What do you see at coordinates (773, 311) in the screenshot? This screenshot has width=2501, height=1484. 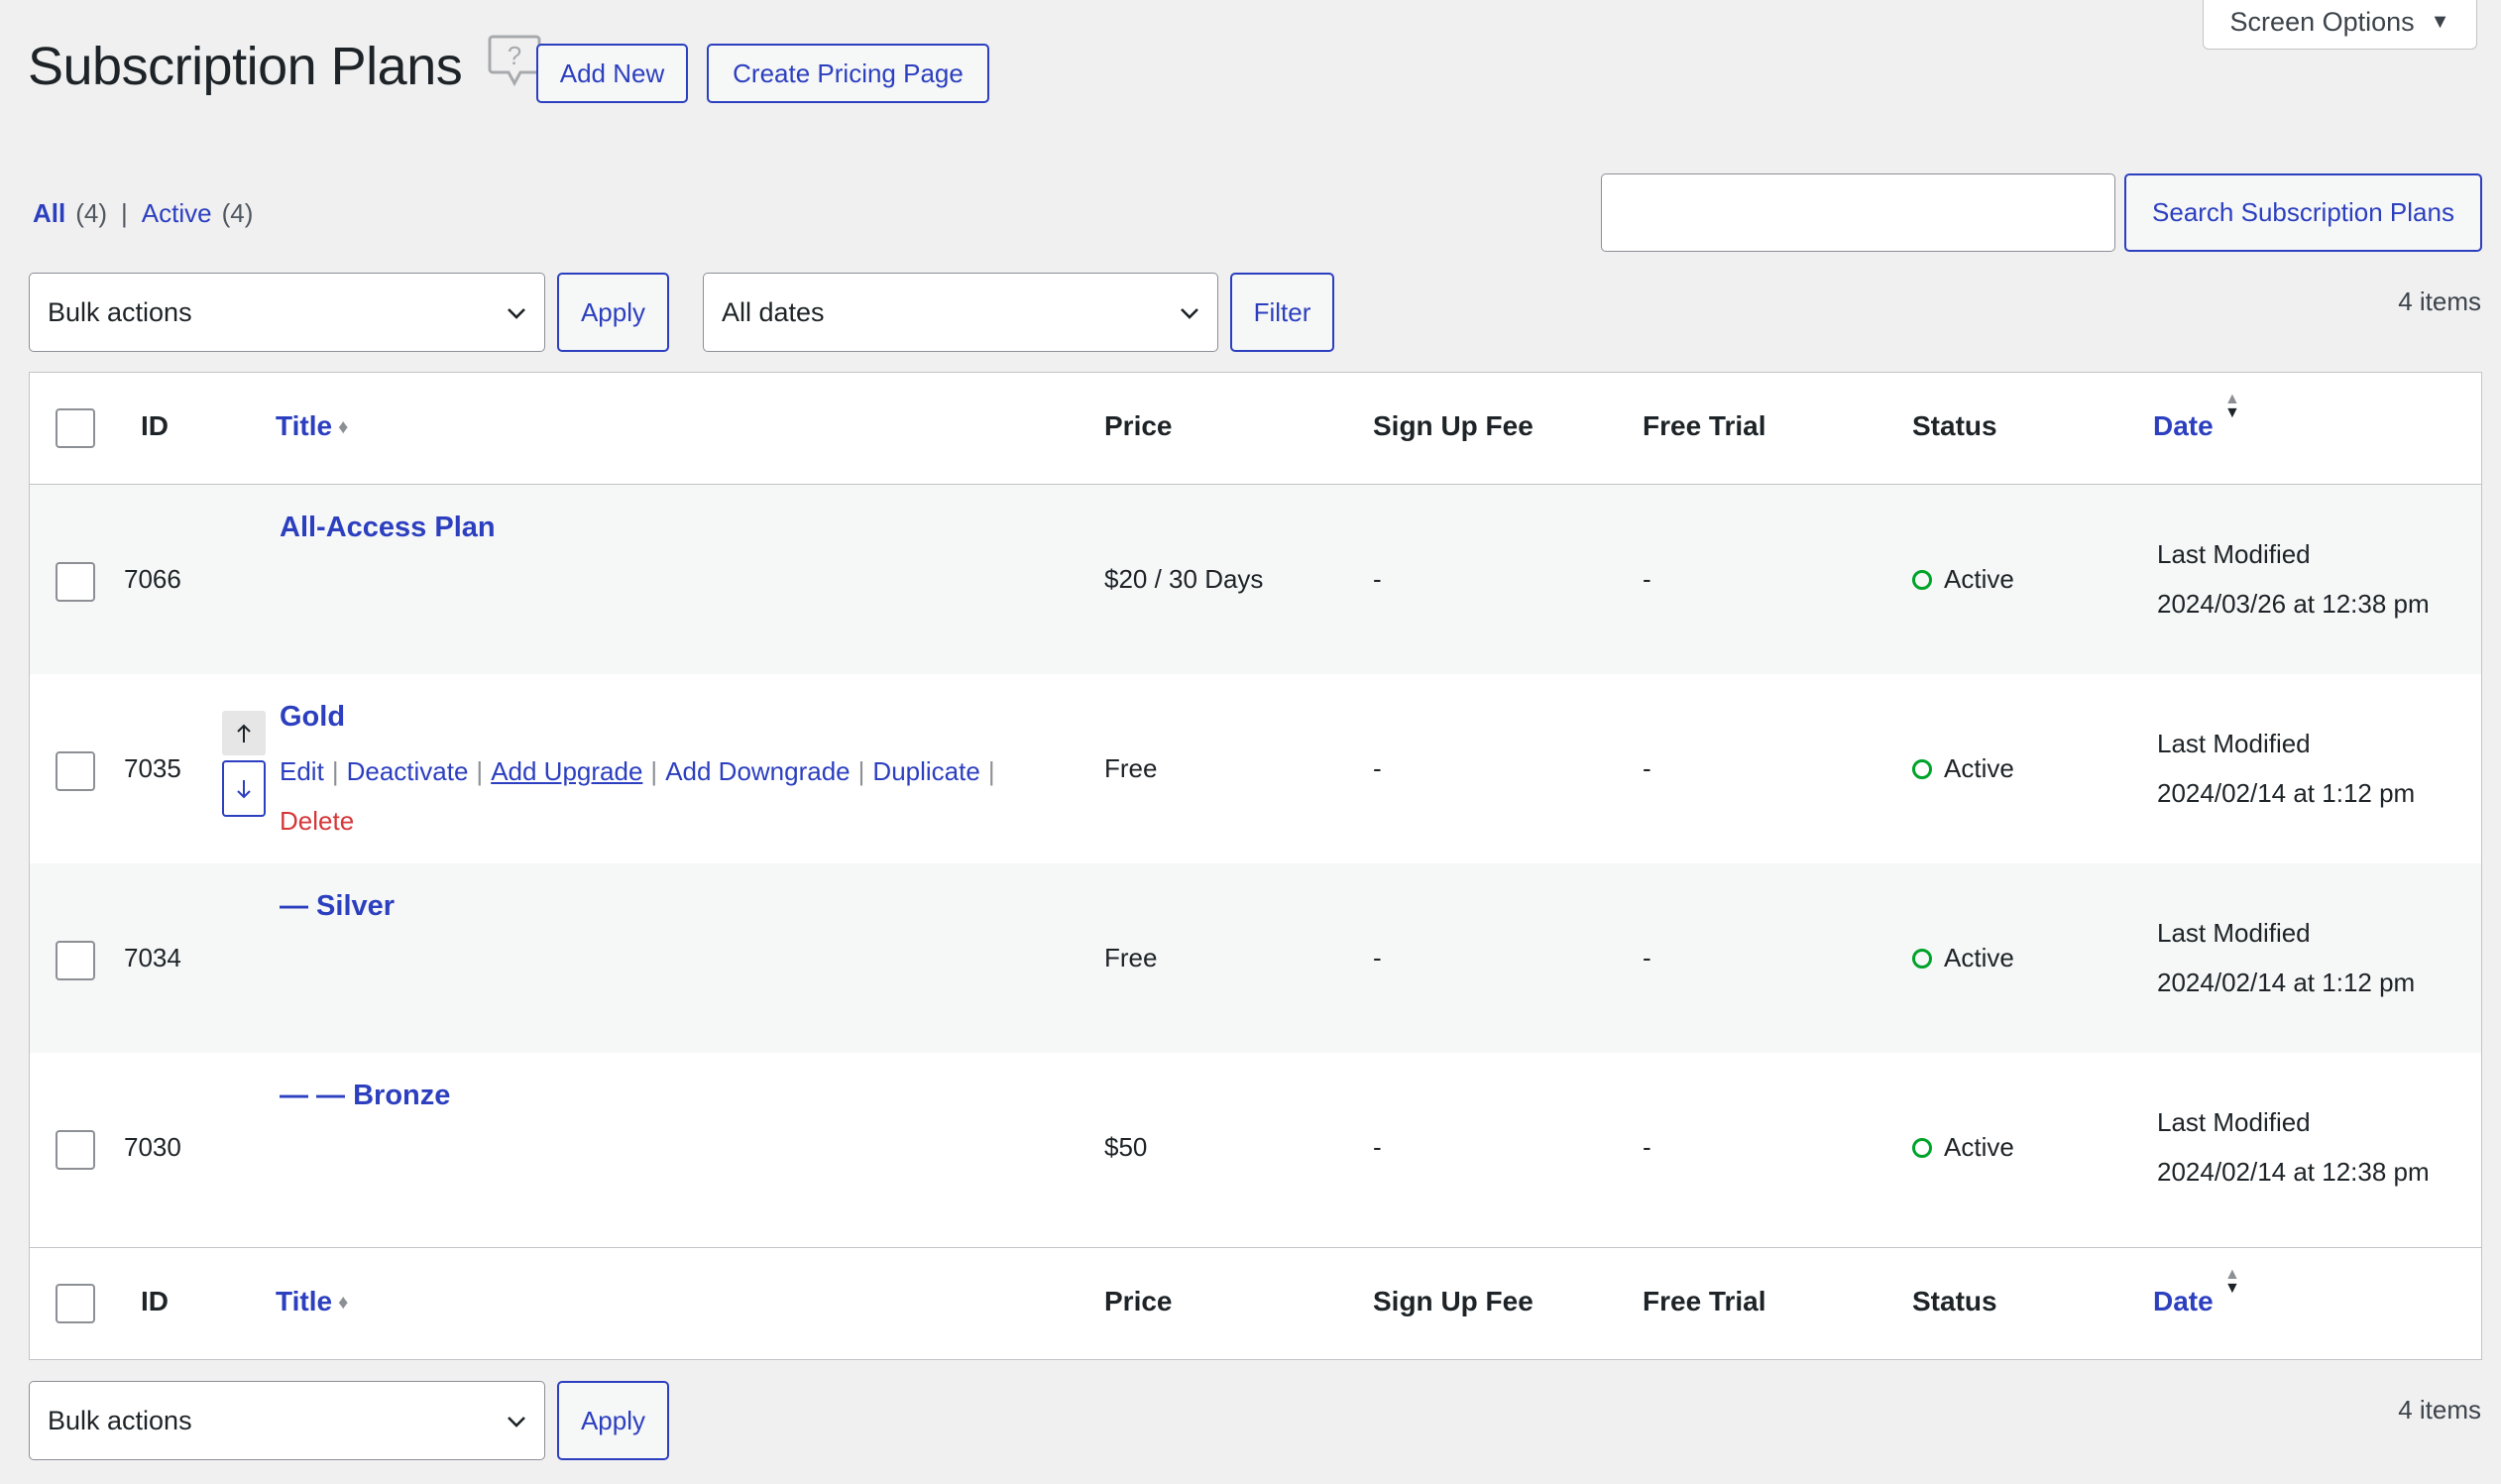 I see `dates-value: All dates` at bounding box center [773, 311].